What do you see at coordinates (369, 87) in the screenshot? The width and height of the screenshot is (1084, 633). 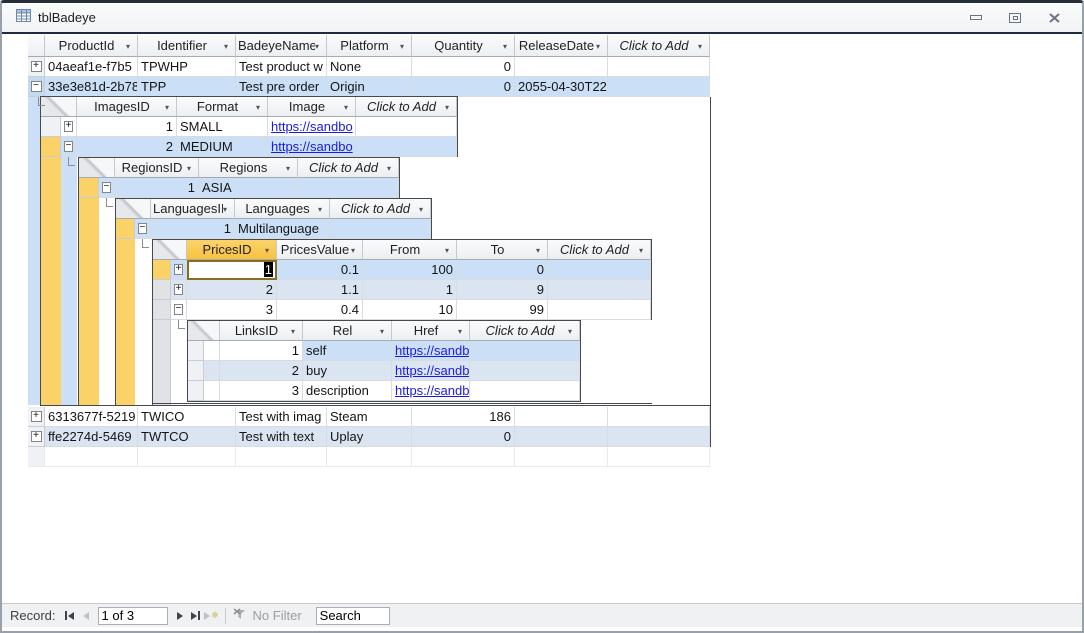 I see `cell-platform: Origin` at bounding box center [369, 87].